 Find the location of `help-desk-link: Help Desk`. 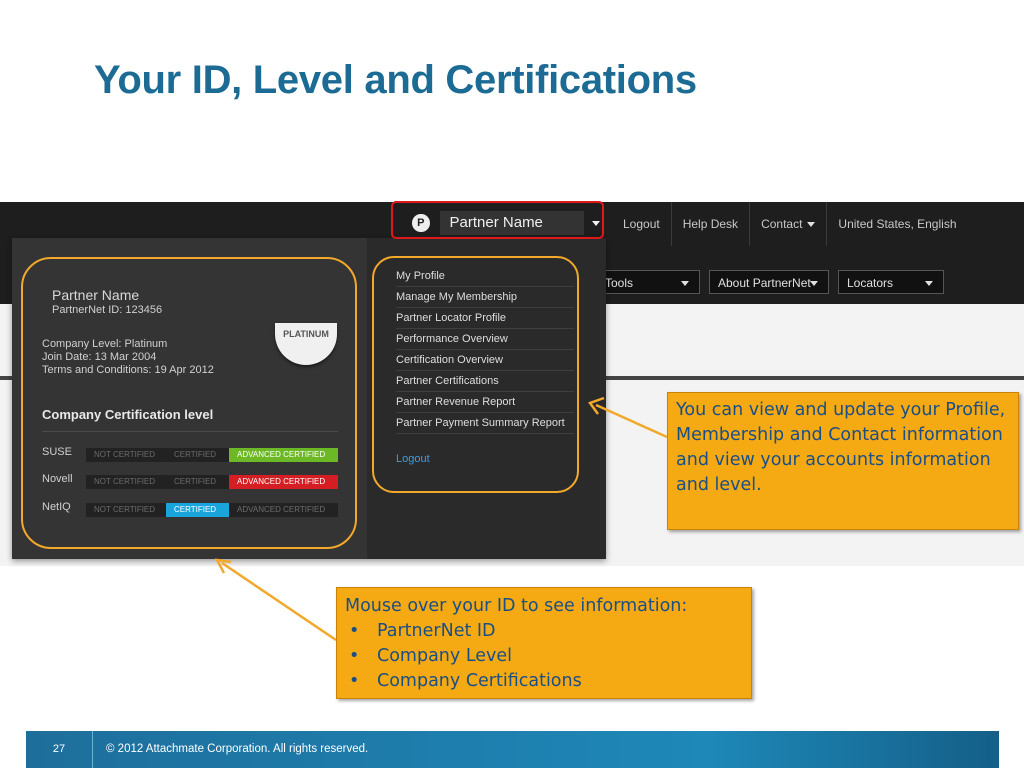

help-desk-link: Help Desk is located at coordinates (709, 224).